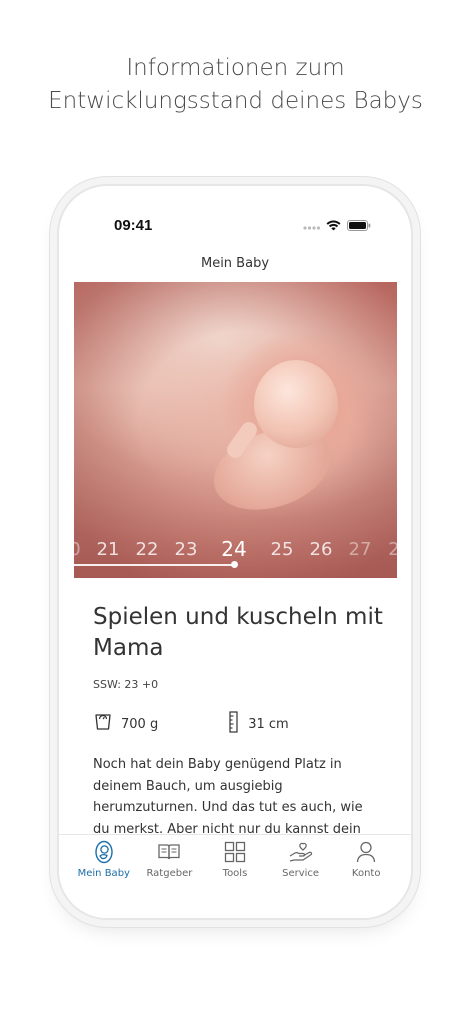  I want to click on tab-label: Mein Baby, so click(103, 873).